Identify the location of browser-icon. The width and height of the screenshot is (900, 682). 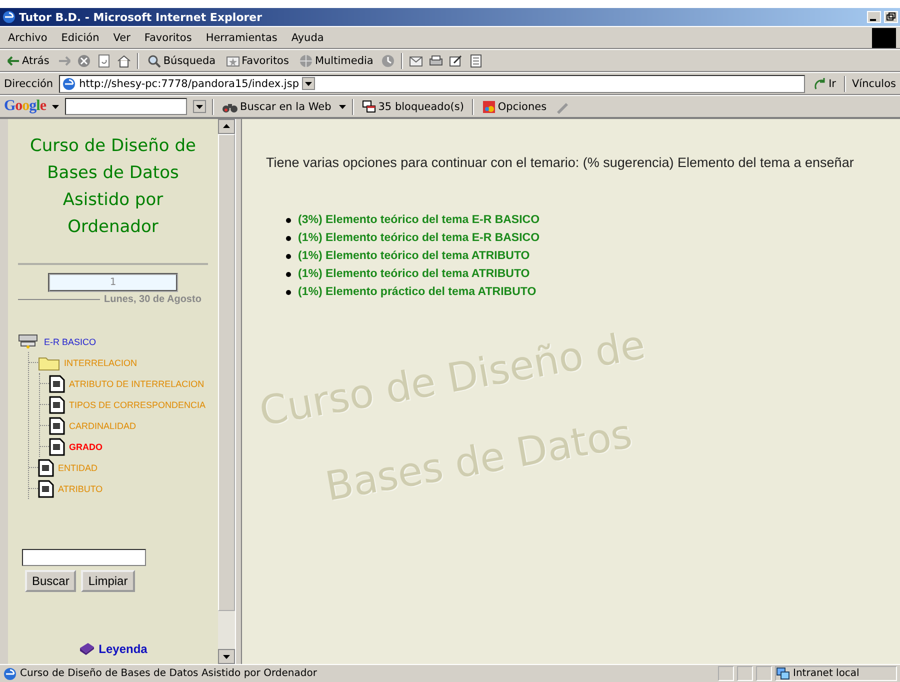
(9, 17).